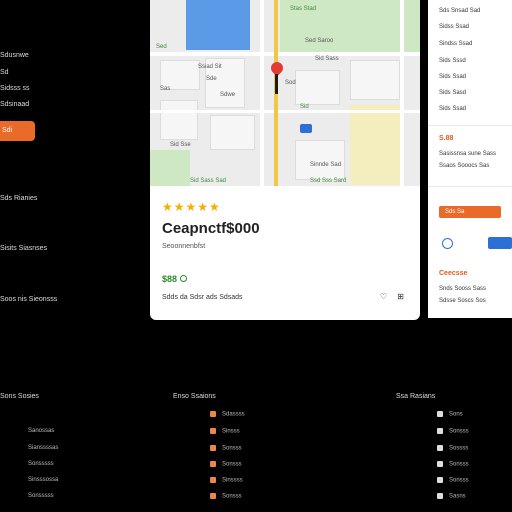 This screenshot has height=512, width=512. Describe the element at coordinates (455, 44) in the screenshot. I see `right-list-item: Sindss Ssad` at that location.